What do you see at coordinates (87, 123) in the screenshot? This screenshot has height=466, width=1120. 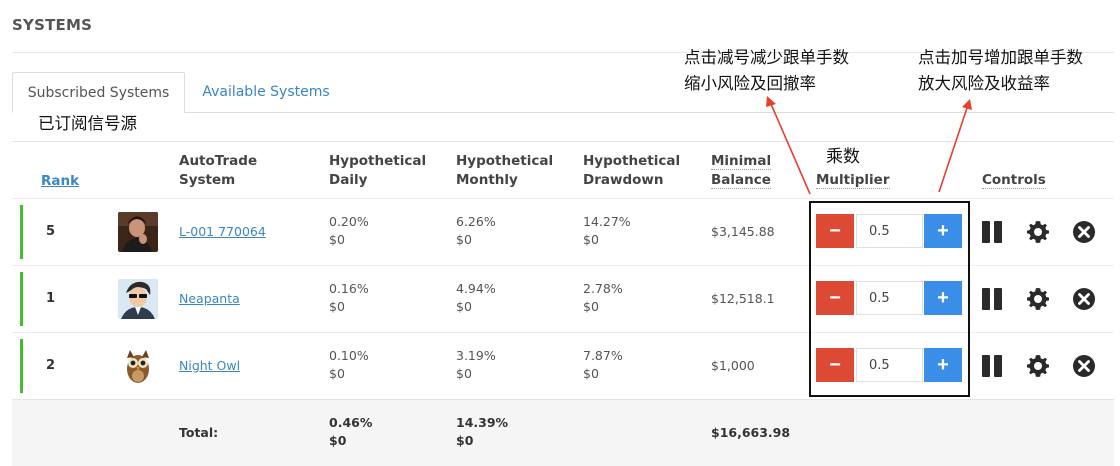 I see `subscribed-annotation: 已订阅信号源` at bounding box center [87, 123].